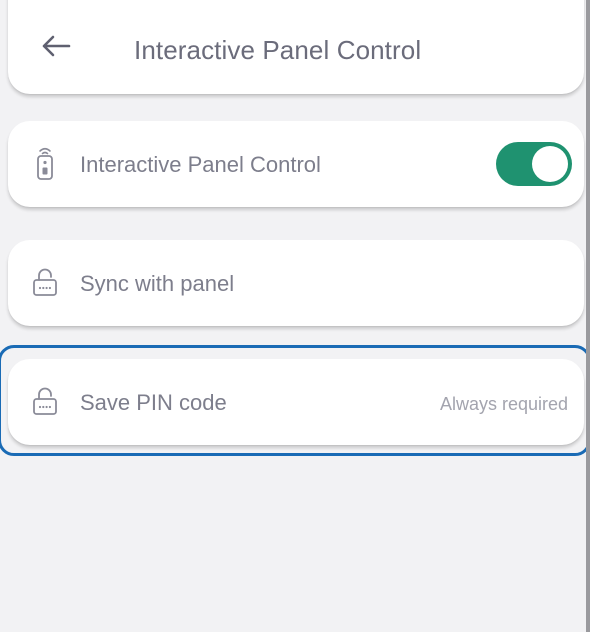 The image size is (590, 632). What do you see at coordinates (45, 163) in the screenshot?
I see `remote-icon` at bounding box center [45, 163].